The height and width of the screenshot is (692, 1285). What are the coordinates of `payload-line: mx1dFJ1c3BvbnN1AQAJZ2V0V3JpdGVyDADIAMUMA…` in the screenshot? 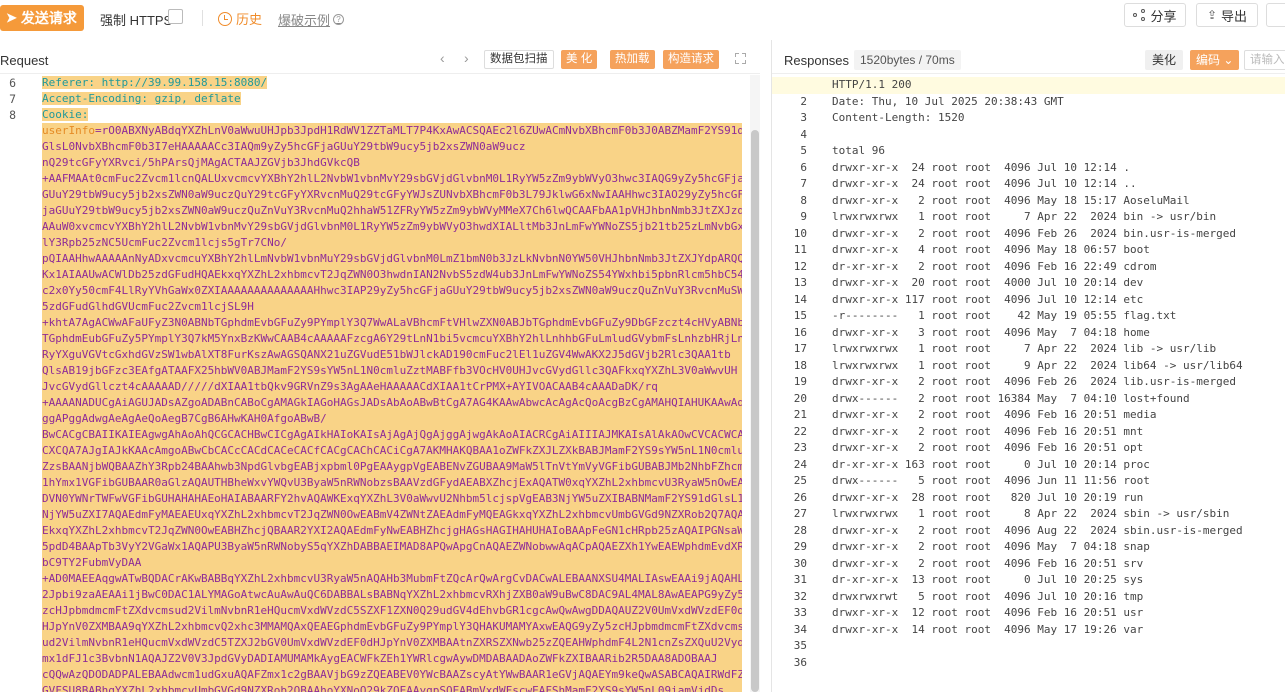 It's located at (392, 659).